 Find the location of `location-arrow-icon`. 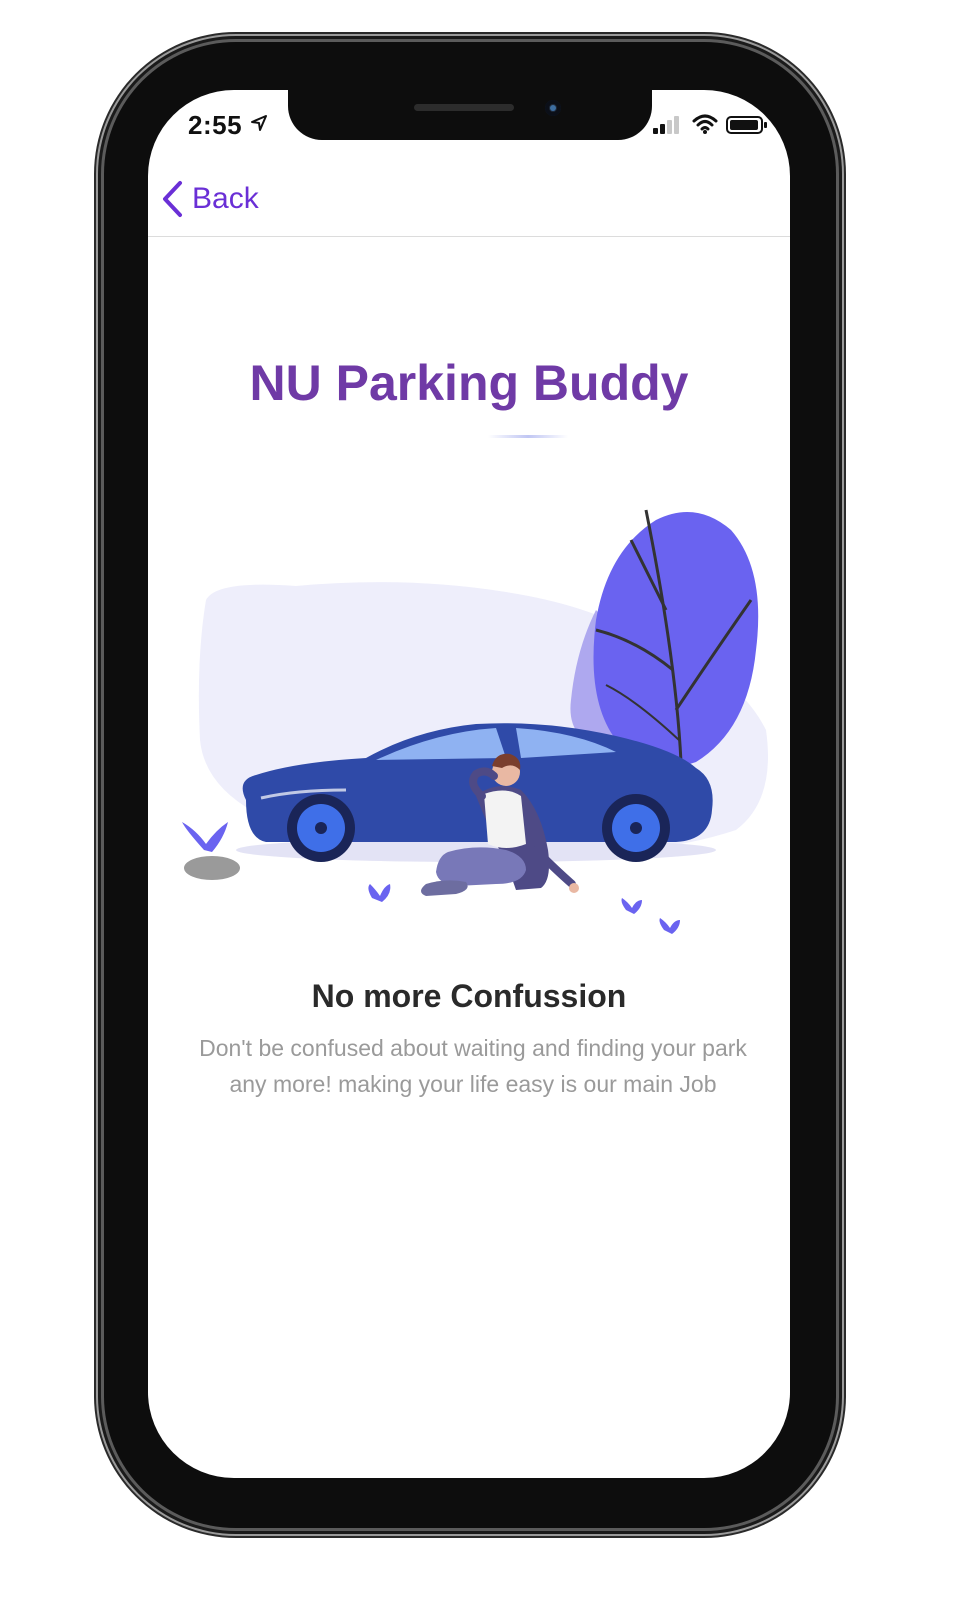

location-arrow-icon is located at coordinates (259, 123).